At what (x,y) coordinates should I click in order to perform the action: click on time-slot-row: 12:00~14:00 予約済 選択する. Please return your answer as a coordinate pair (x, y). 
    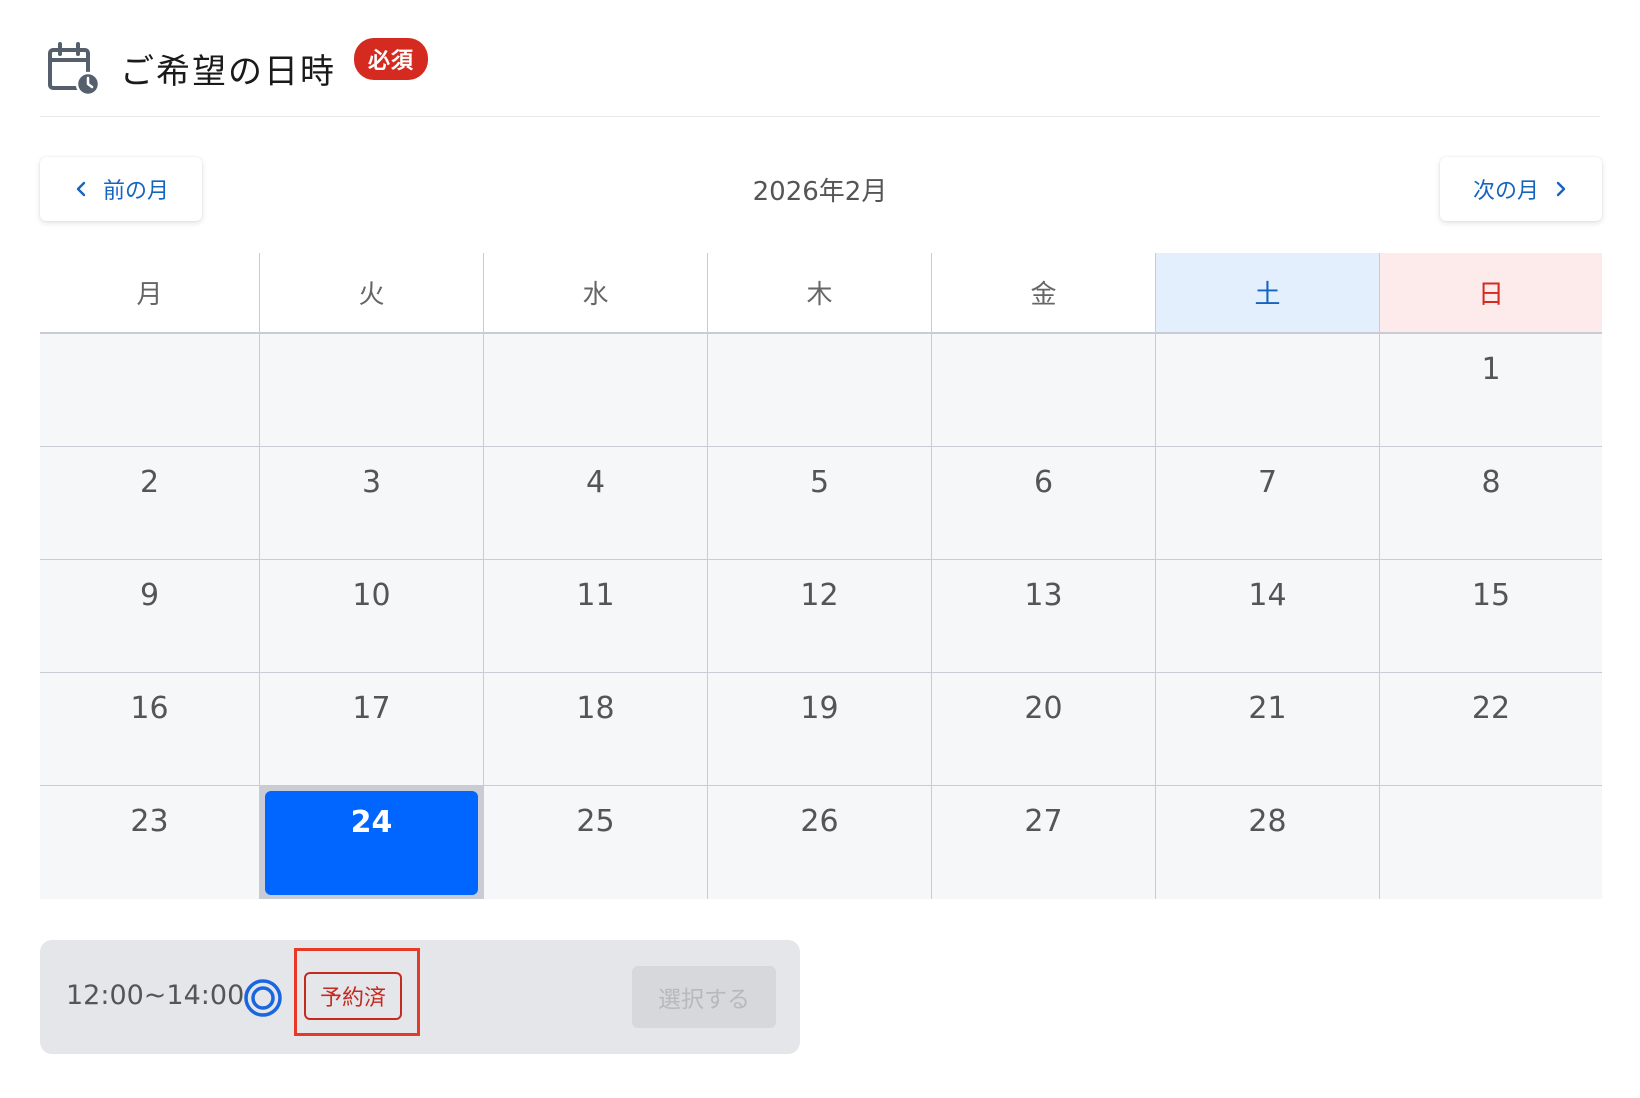
    Looking at the image, I should click on (420, 997).